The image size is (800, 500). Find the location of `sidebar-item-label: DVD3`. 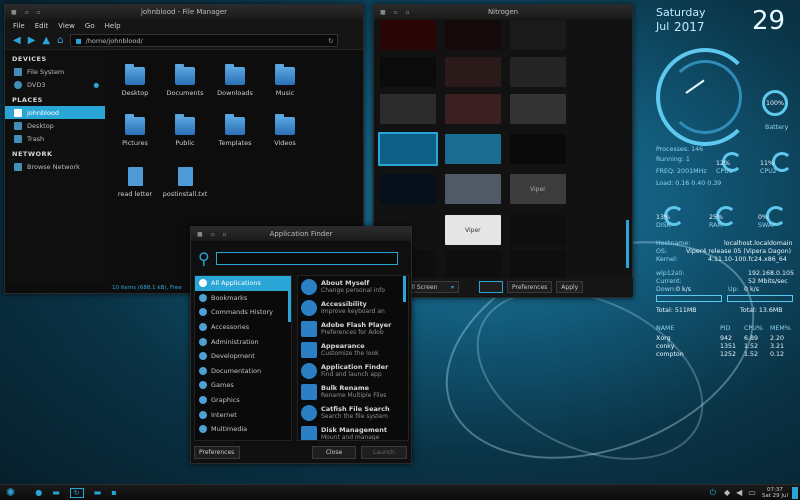

sidebar-item-label: DVD3 is located at coordinates (36, 84).